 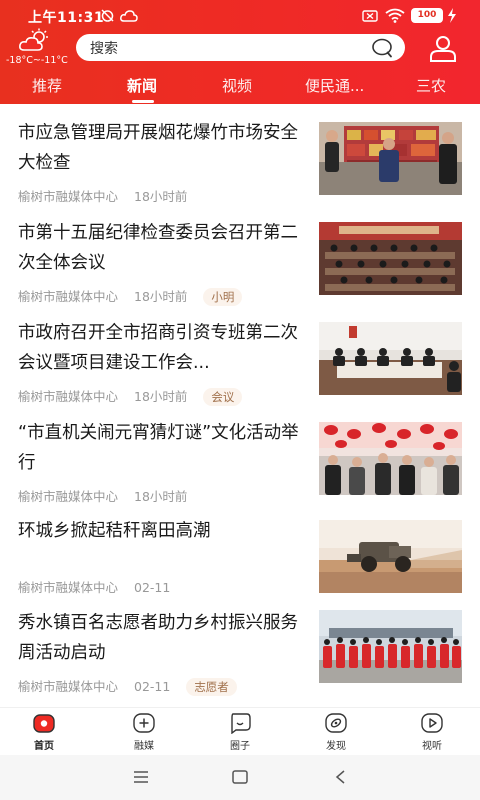 What do you see at coordinates (130, 296) in the screenshot?
I see `news-meta: 榆树市融媒体中心 18小时前 小明` at bounding box center [130, 296].